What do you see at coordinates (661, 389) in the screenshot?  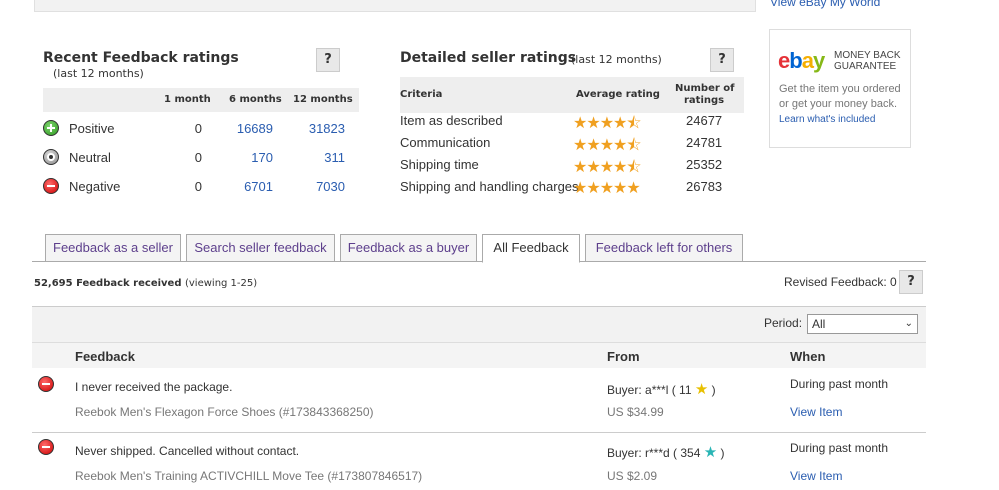 I see `buyer-info: Buyer: a***l ( 11 ★ )` at bounding box center [661, 389].